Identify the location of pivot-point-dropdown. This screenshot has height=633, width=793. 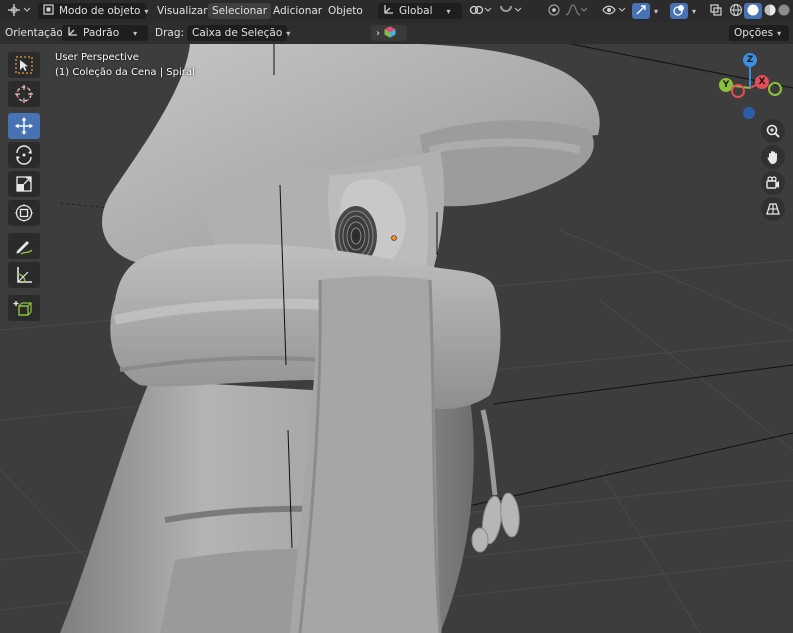
(480, 11).